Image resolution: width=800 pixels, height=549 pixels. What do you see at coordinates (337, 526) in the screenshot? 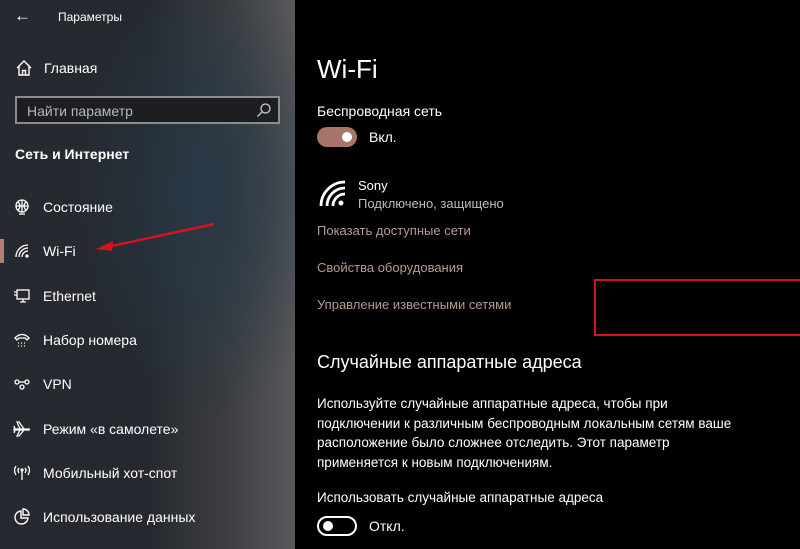
I see `random-mac-toggle` at bounding box center [337, 526].